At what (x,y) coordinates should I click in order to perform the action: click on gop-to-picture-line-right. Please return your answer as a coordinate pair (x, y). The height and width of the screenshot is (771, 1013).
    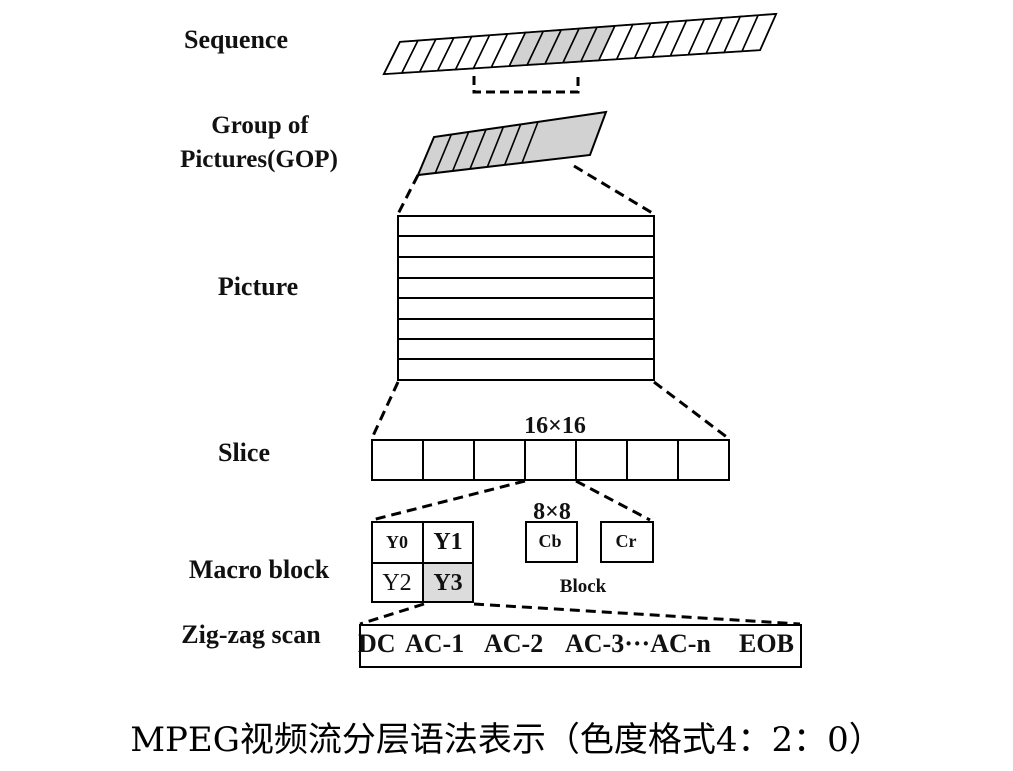
    Looking at the image, I should click on (614, 190).